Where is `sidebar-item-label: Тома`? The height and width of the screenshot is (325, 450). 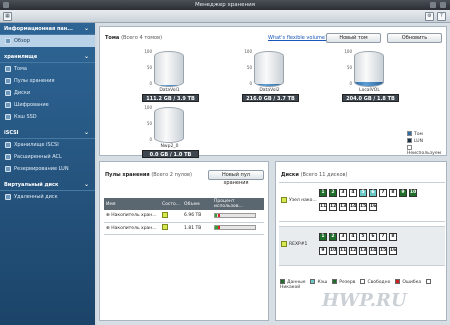
sidebar-item-label: Тома is located at coordinates (20, 69).